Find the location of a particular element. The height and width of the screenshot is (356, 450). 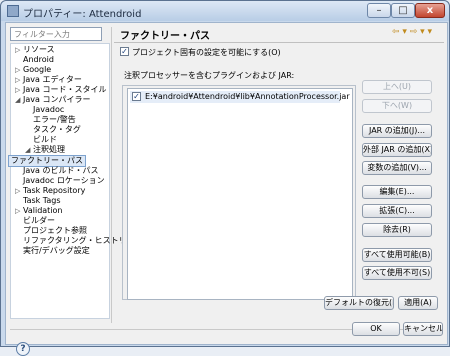

tree-item-validation: ▷ Validation is located at coordinates (39, 211).